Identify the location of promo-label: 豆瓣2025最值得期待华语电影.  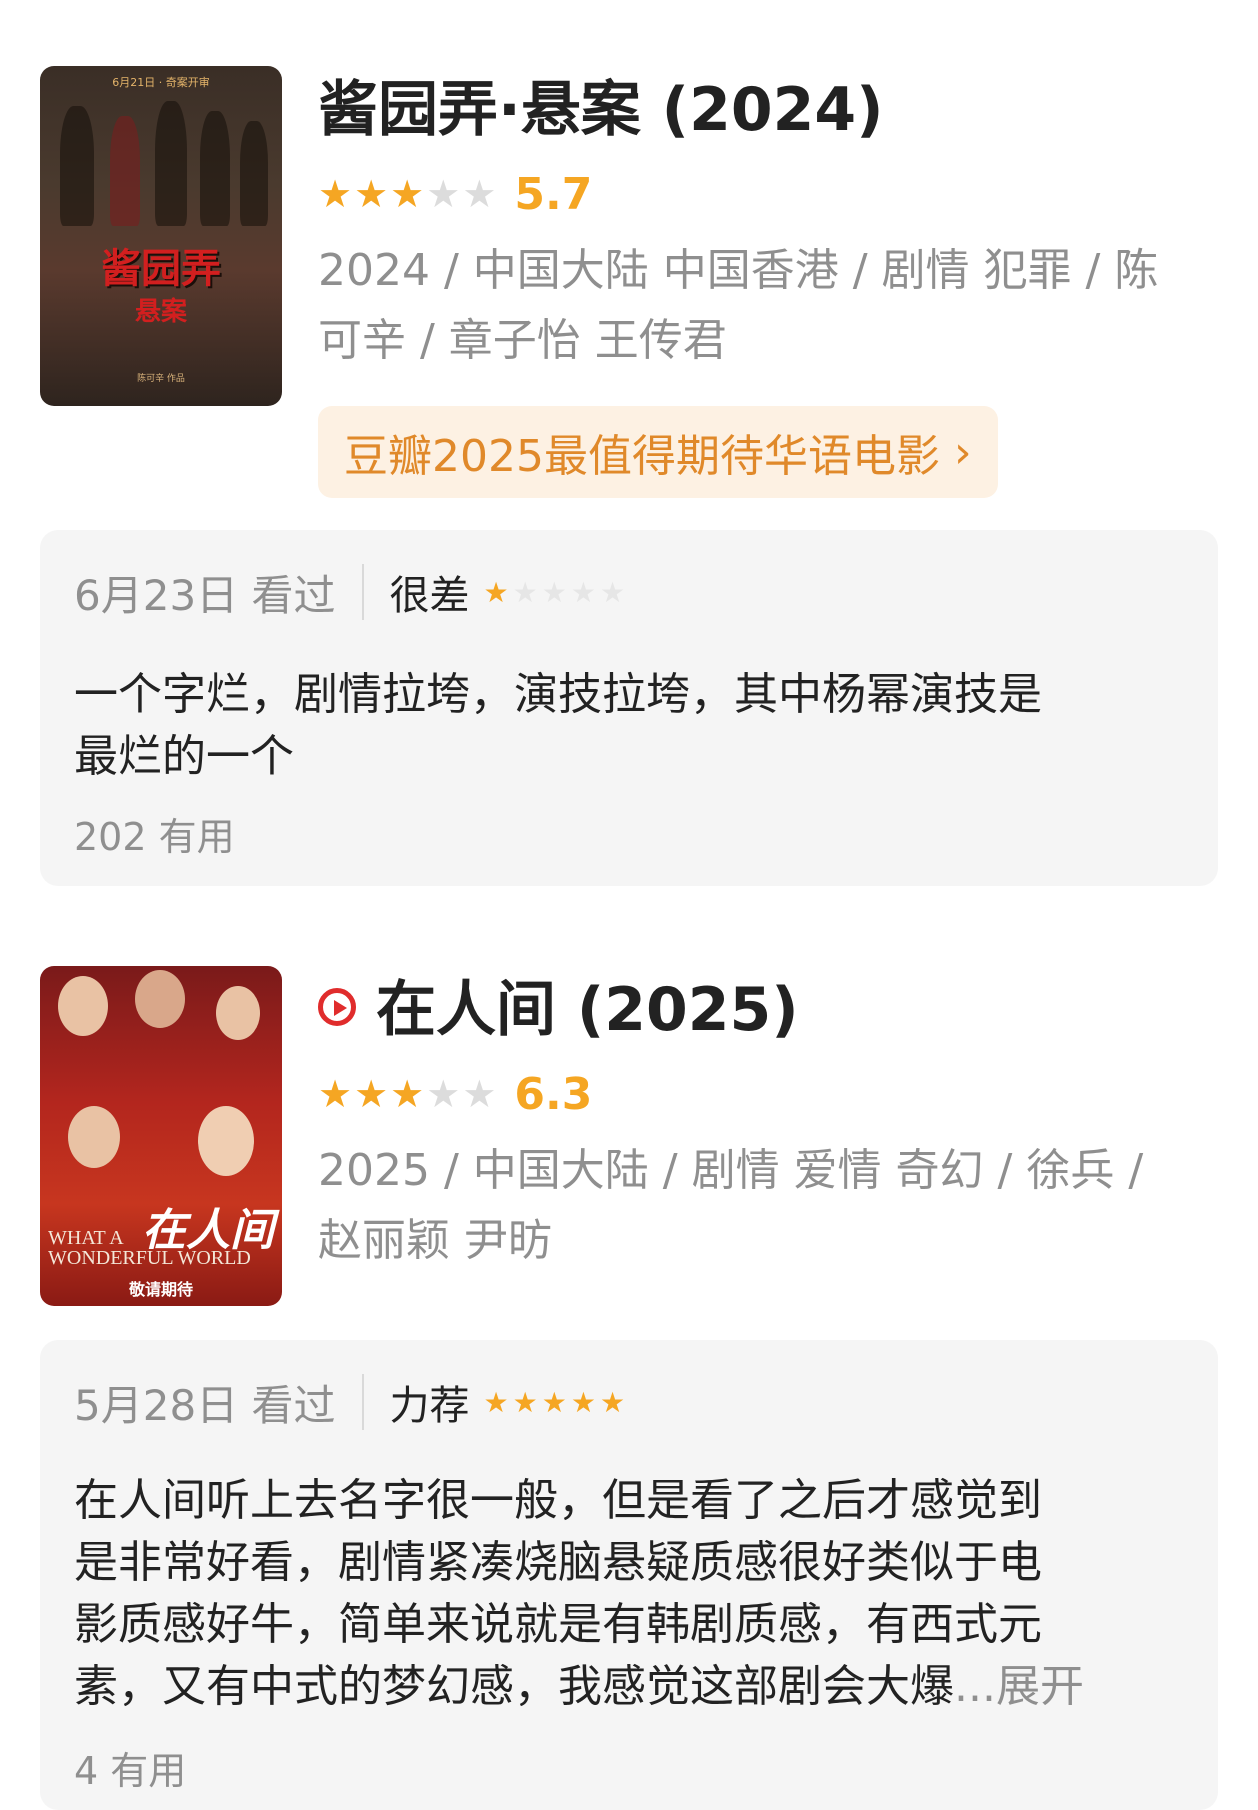
(642, 456).